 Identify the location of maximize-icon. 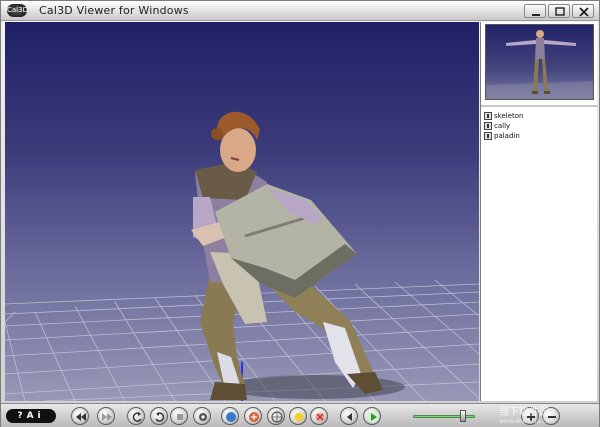
(560, 11).